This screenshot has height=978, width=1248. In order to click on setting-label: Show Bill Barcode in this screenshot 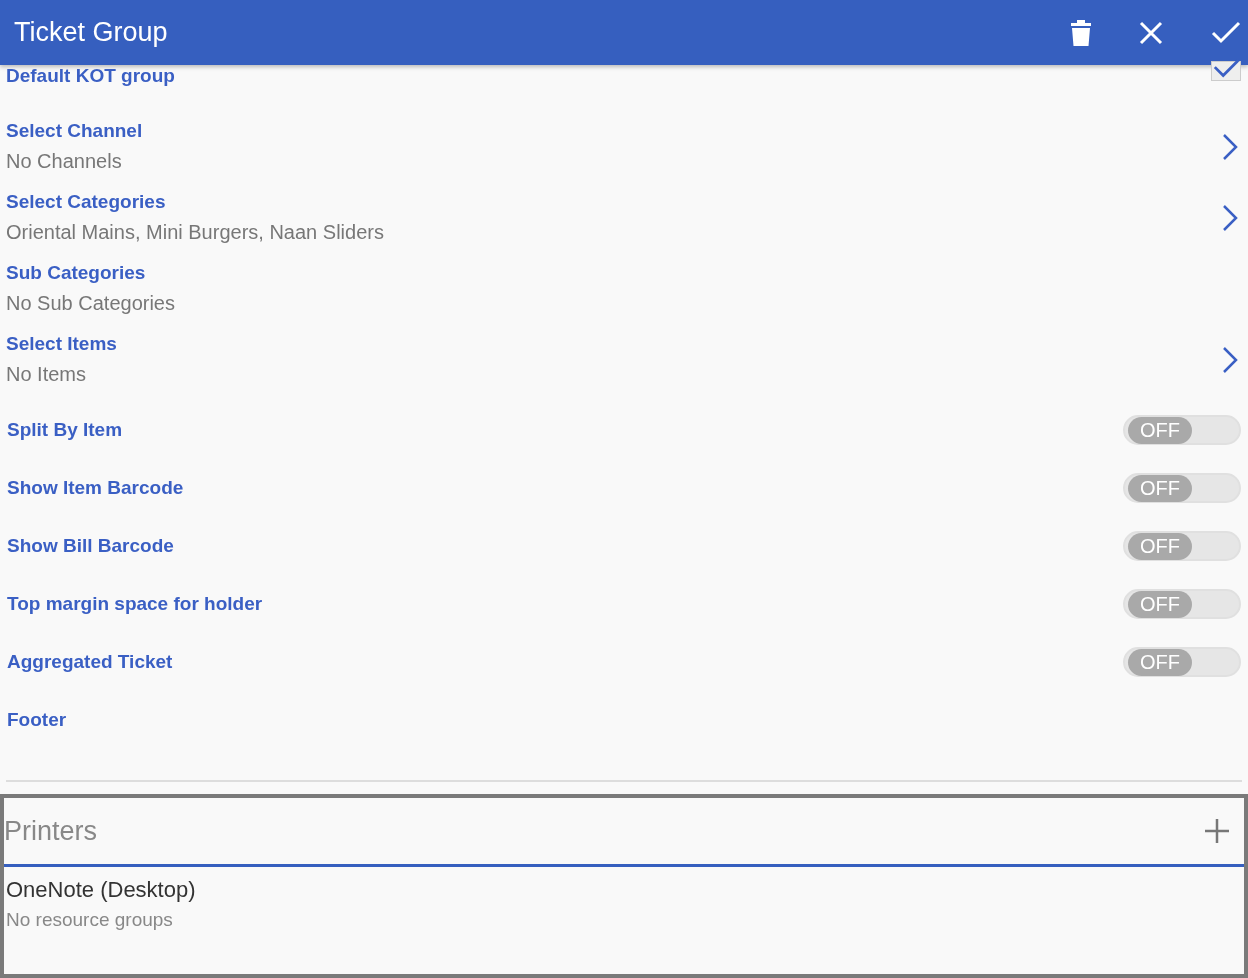, I will do `click(90, 546)`.